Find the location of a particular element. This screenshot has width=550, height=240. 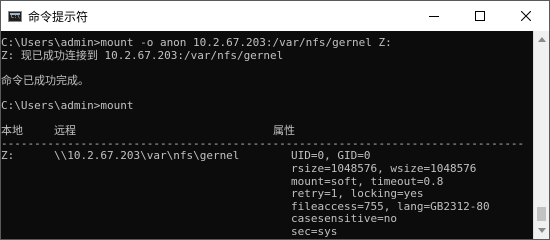

minimize-button is located at coordinates (434, 16).